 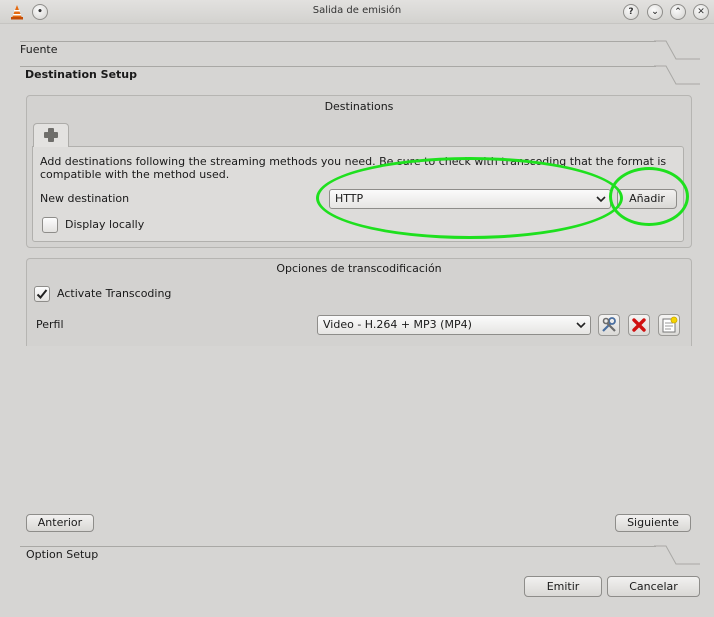 I want to click on delete-icon, so click(x=639, y=325).